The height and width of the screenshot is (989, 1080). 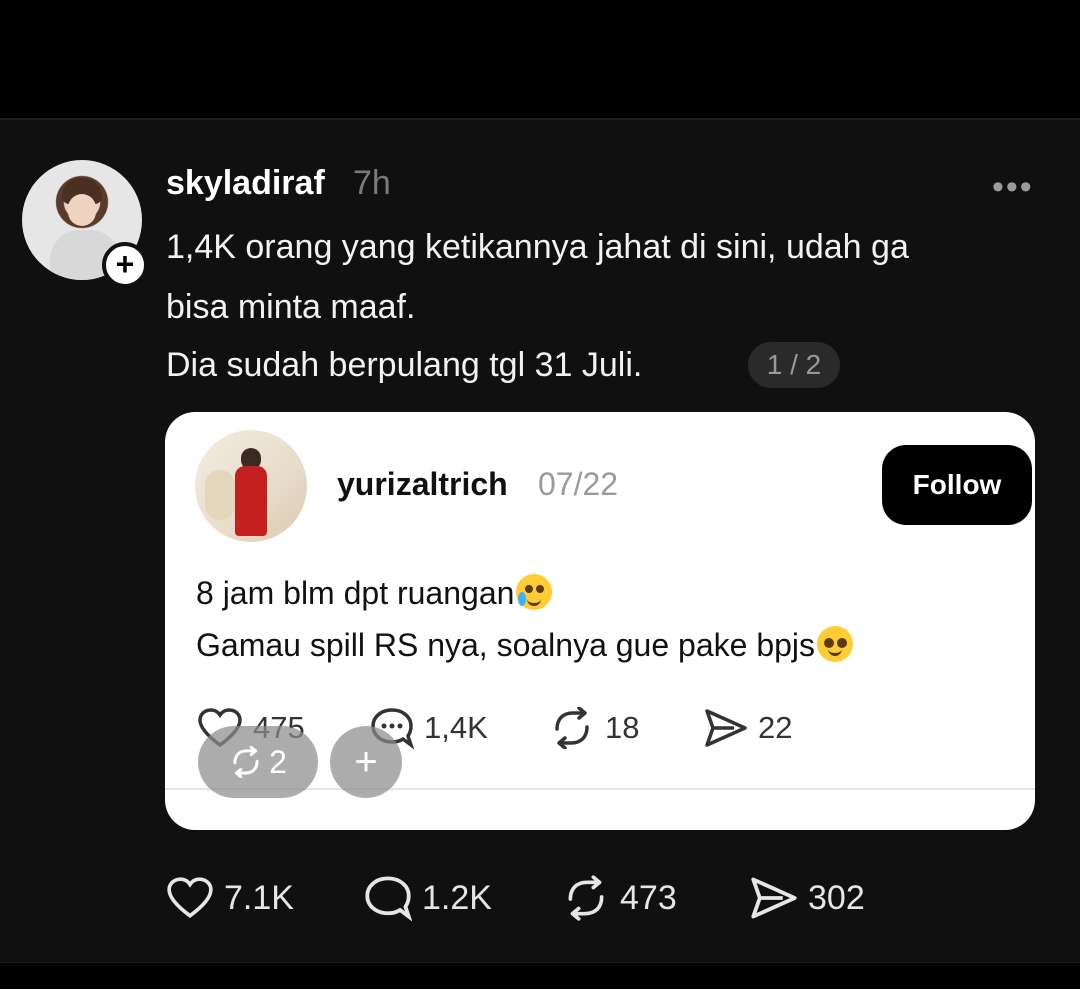 I want to click on repost-stat: 473, so click(x=619, y=898).